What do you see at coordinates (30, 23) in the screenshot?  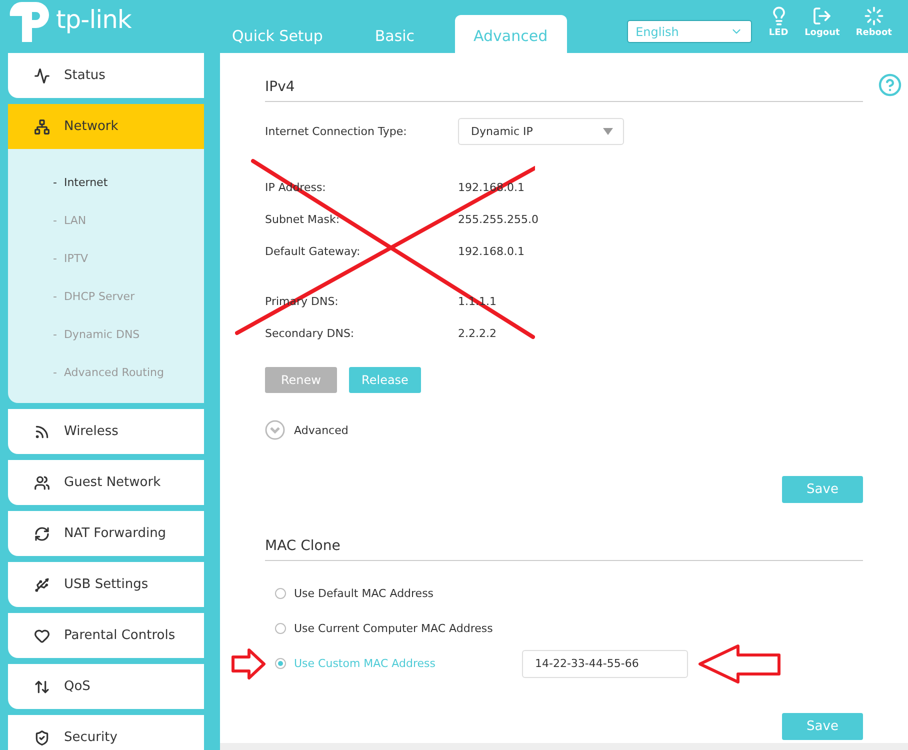 I see `logo-icon` at bounding box center [30, 23].